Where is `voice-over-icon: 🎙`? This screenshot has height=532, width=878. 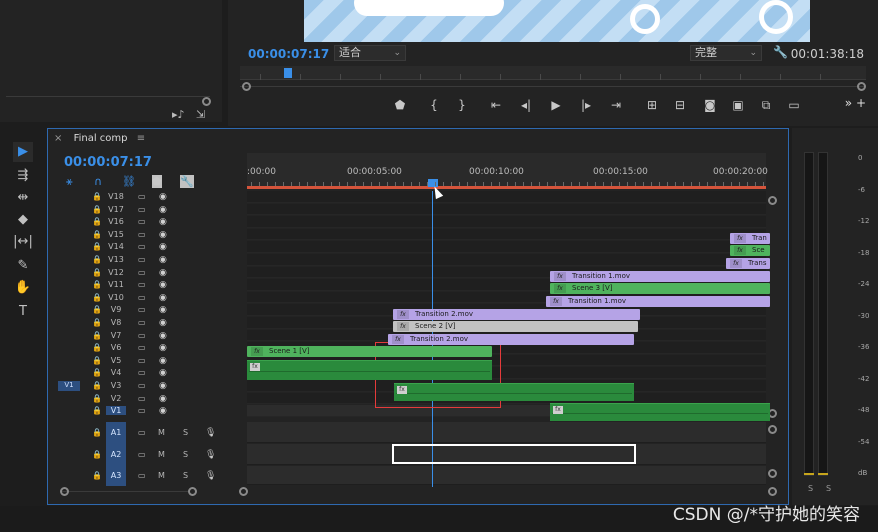 voice-over-icon: 🎙 is located at coordinates (210, 455).